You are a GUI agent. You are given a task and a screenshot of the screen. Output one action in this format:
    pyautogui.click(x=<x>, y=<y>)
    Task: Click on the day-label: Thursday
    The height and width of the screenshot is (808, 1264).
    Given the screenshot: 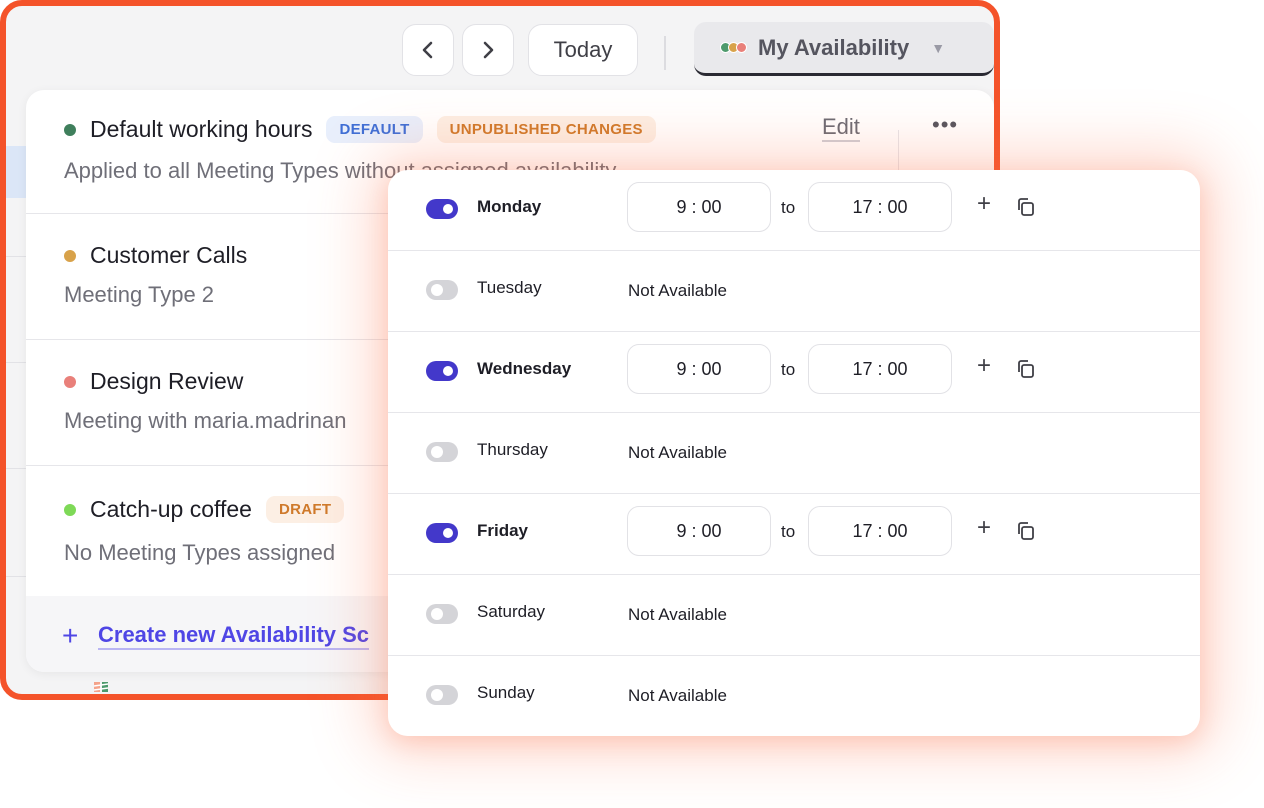 What is the action you would take?
    pyautogui.click(x=512, y=449)
    